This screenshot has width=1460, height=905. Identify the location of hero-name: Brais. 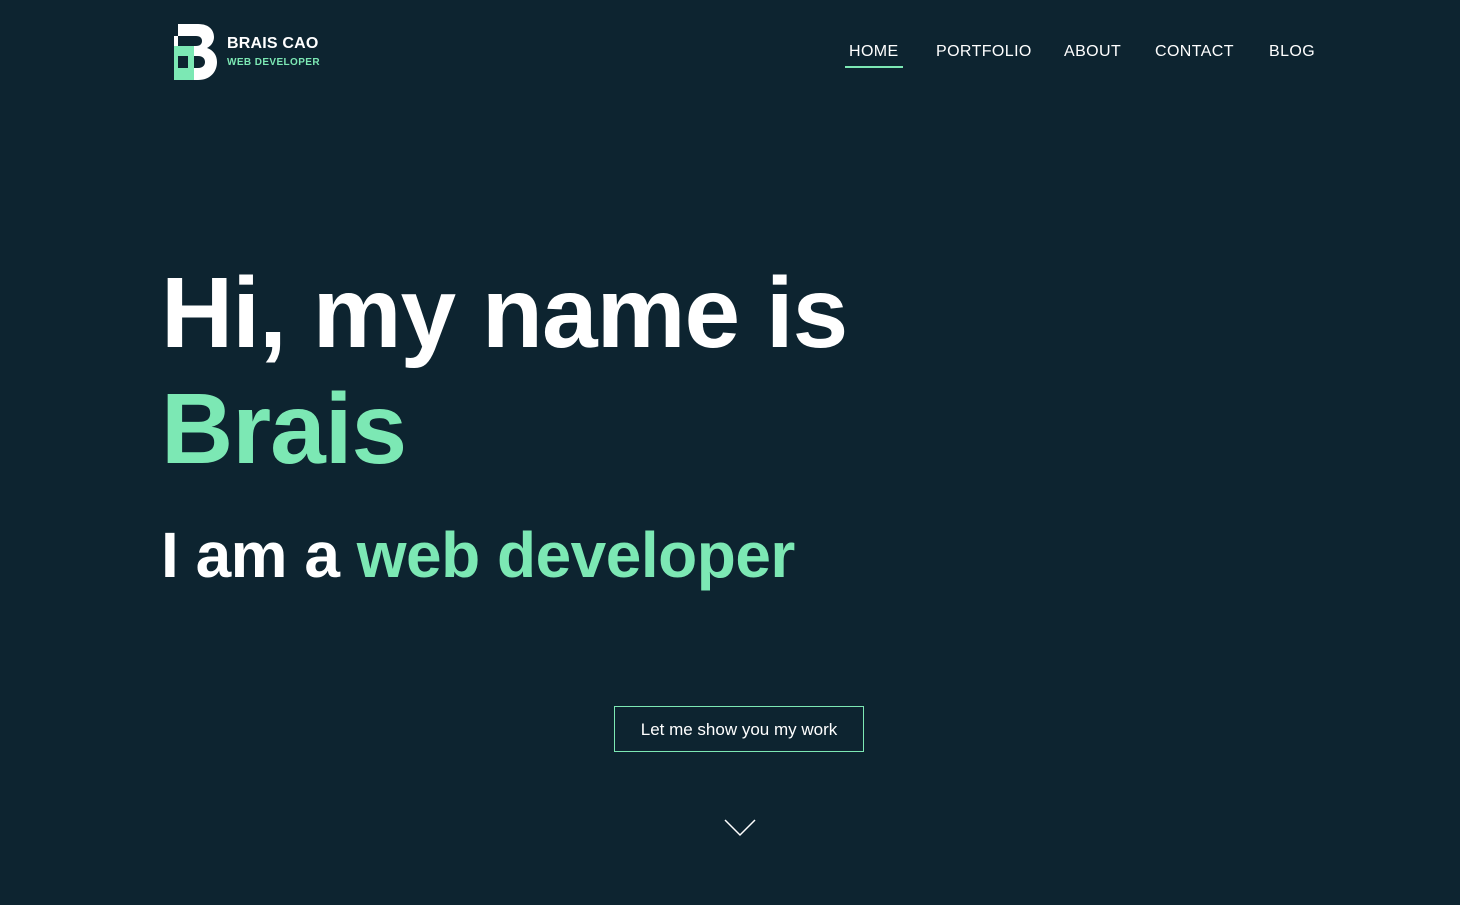
(284, 429).